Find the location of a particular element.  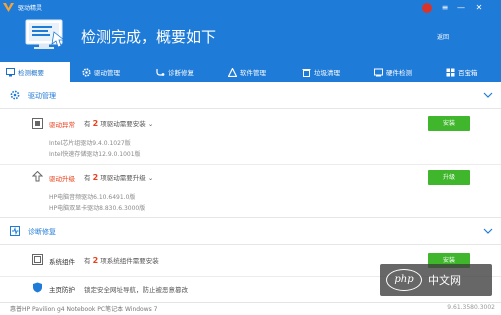

driver-upgrade-desc: 有 2 项驱动需要升级 ⌄ is located at coordinates (119, 177).